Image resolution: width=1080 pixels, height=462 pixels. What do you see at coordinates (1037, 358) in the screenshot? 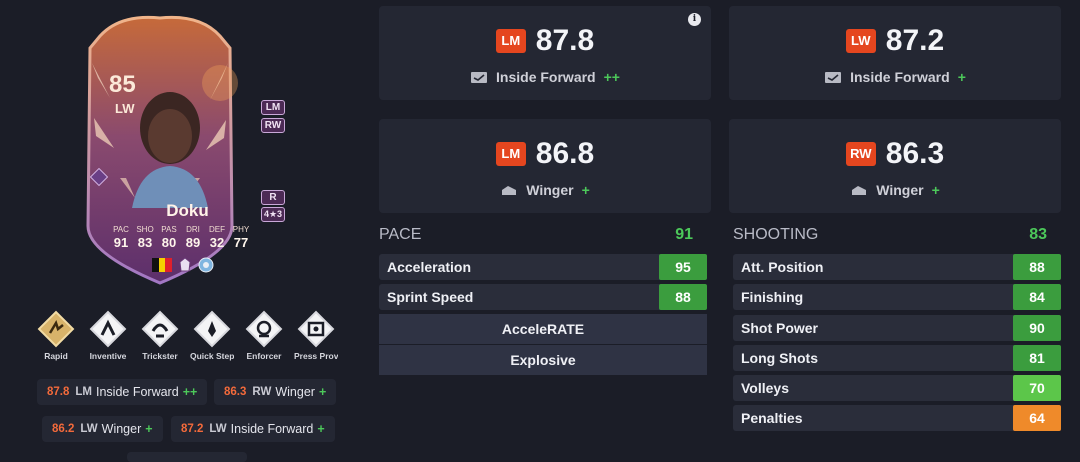
I see `attribute-value: 81` at bounding box center [1037, 358].